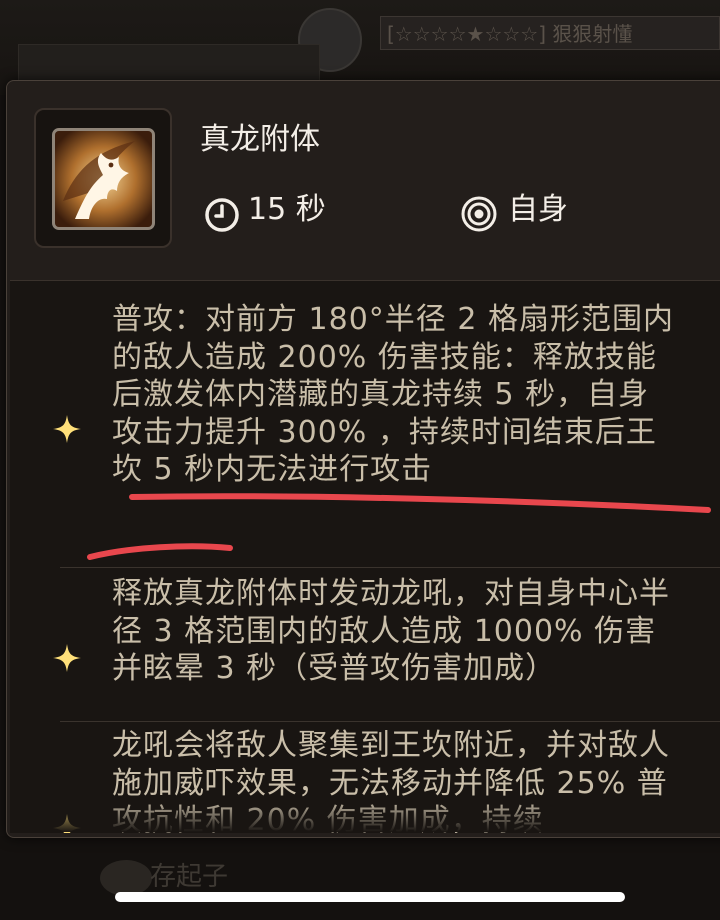  What do you see at coordinates (538, 209) in the screenshot?
I see `skill-target: 自身` at bounding box center [538, 209].